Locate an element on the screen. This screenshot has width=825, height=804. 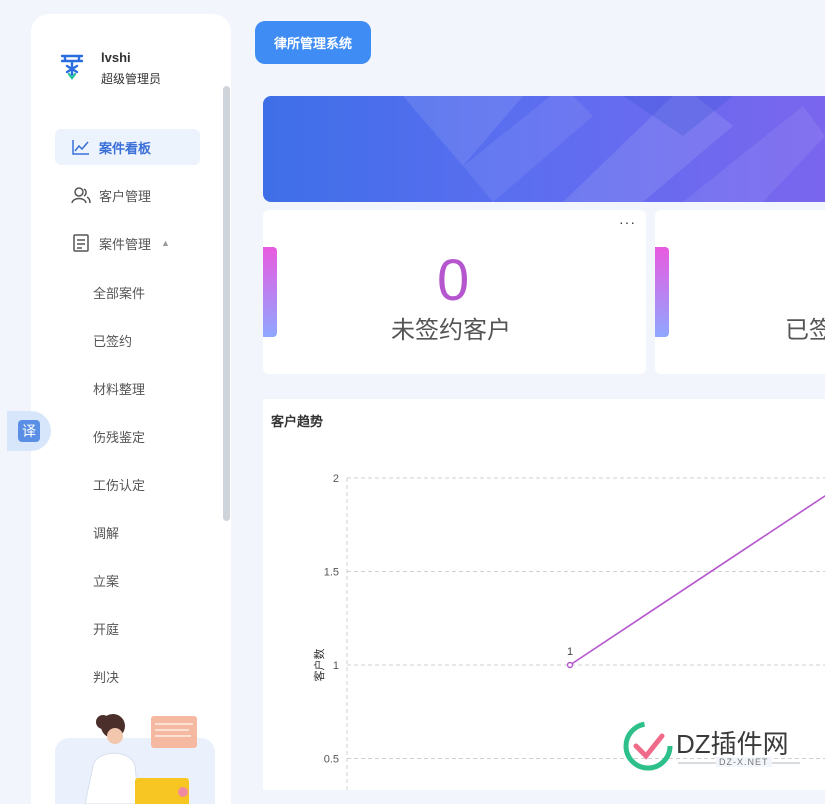
translate-icon: 译 is located at coordinates (29, 431).